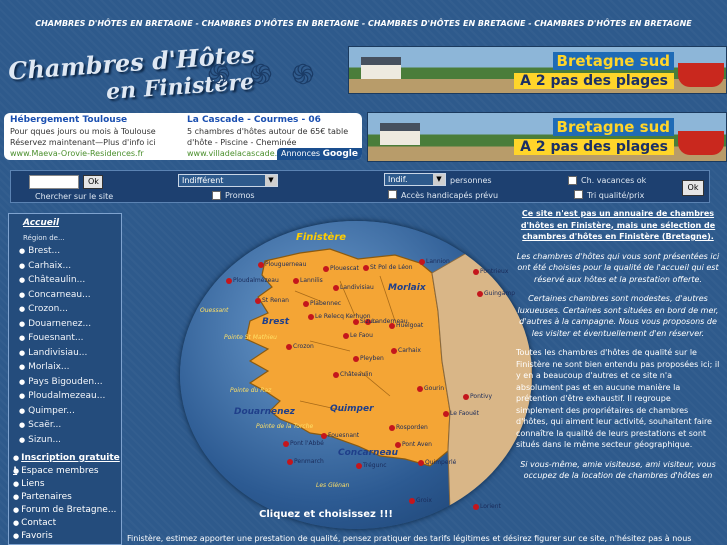 This screenshot has width=727, height=545. Describe the element at coordinates (490, 506) in the screenshot. I see `map-town: Lorient` at that location.